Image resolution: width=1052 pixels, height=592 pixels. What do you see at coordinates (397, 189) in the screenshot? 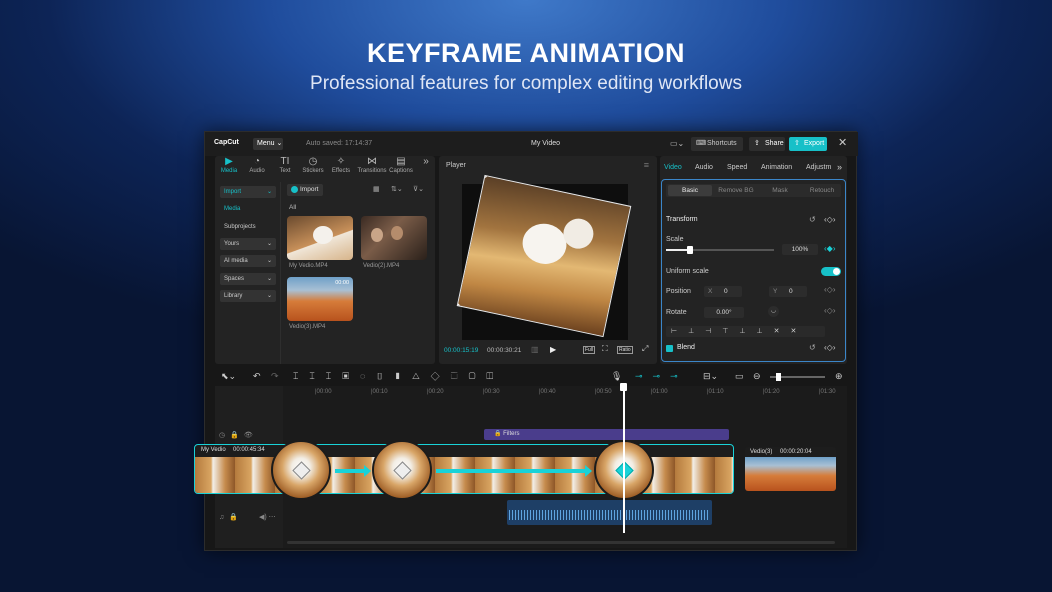
I see `sort-icon: ⇅⌄` at bounding box center [397, 189].